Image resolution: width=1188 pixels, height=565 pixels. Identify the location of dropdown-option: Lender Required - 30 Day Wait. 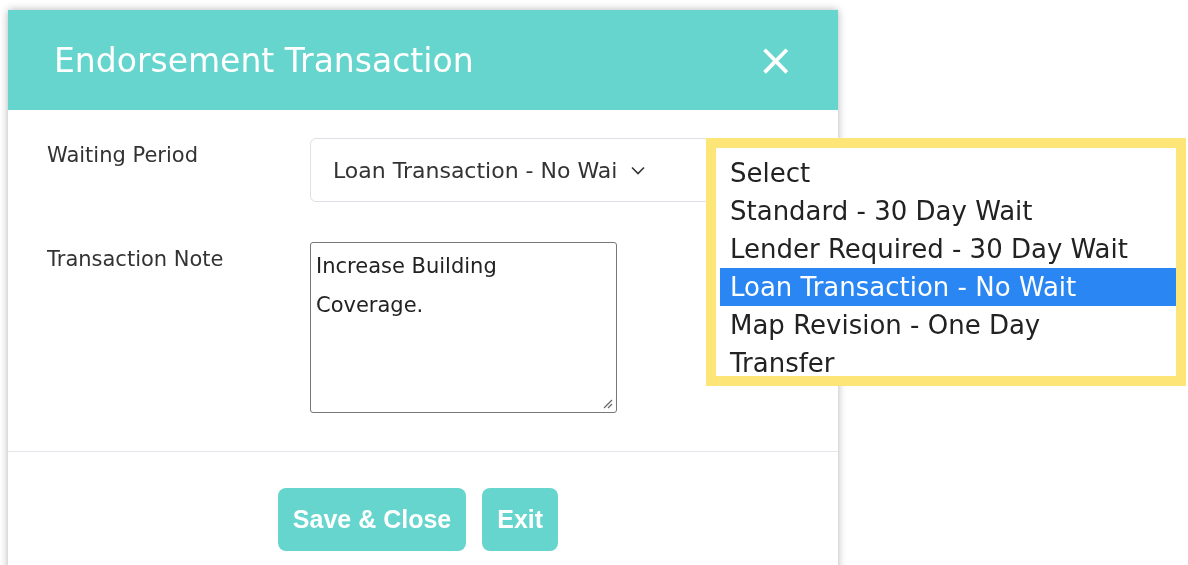
(948, 249).